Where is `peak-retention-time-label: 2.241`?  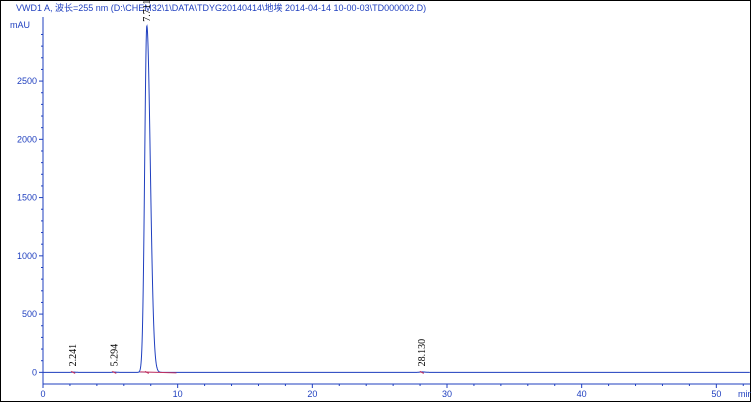
peak-retention-time-label: 2.241 is located at coordinates (73, 355).